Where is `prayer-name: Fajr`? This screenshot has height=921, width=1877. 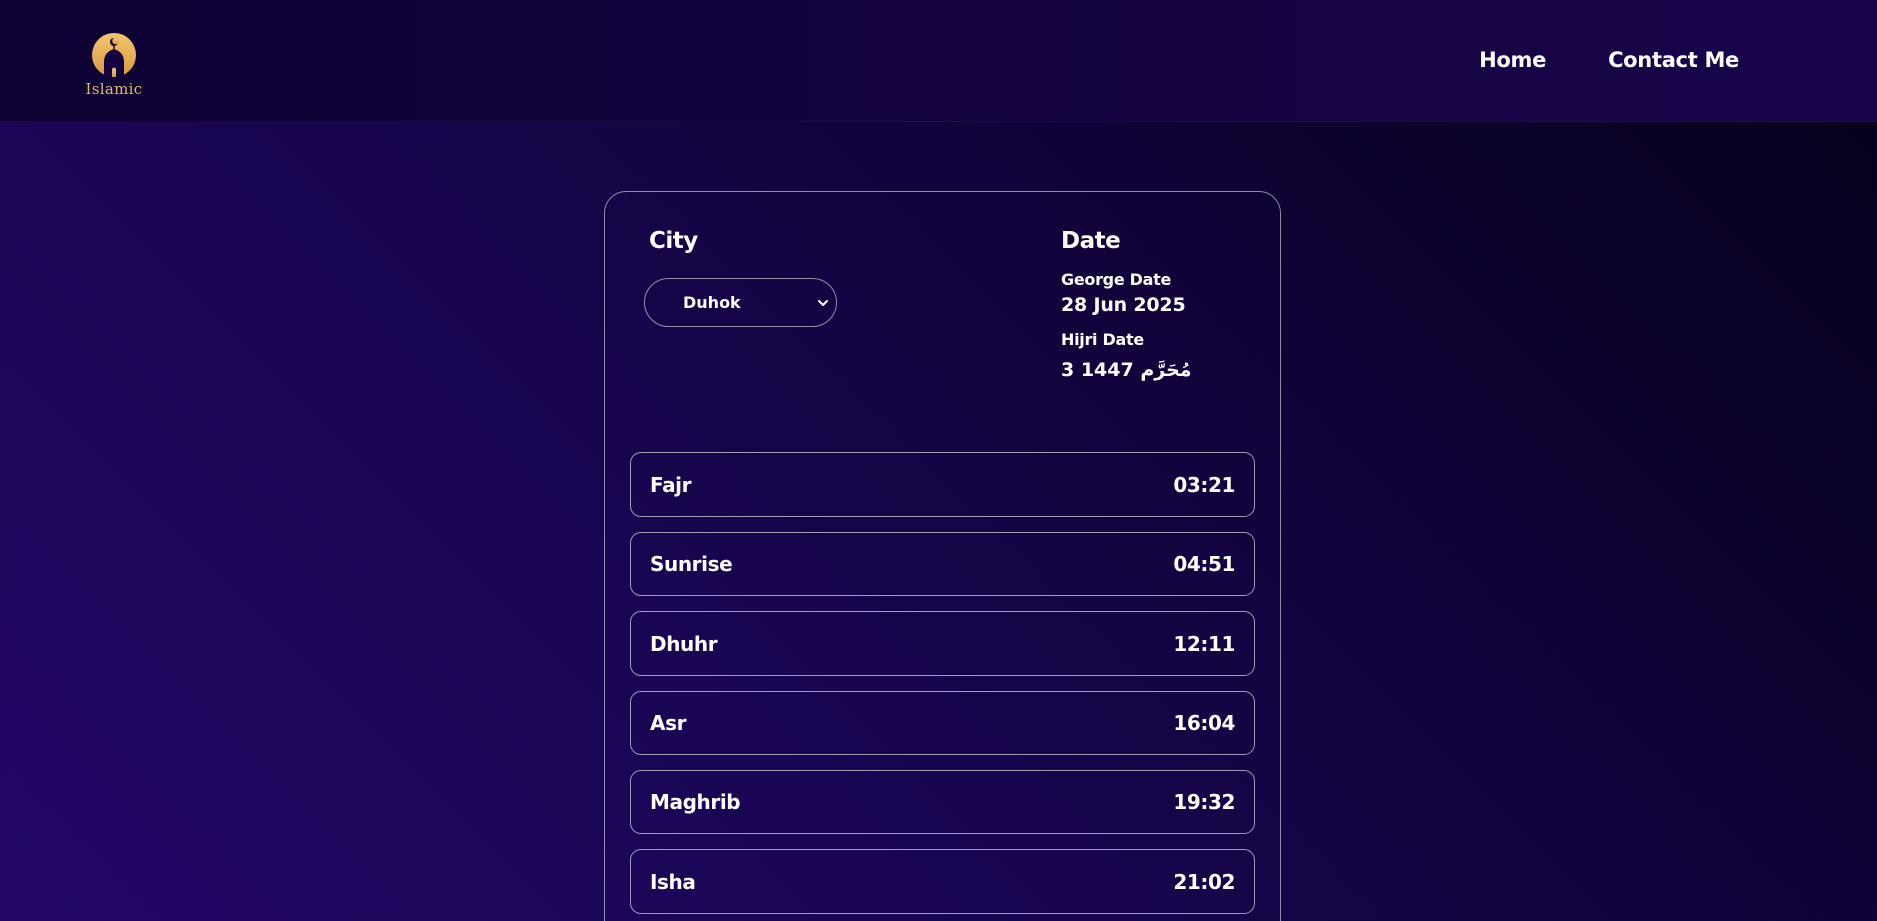
prayer-name: Fajr is located at coordinates (671, 484).